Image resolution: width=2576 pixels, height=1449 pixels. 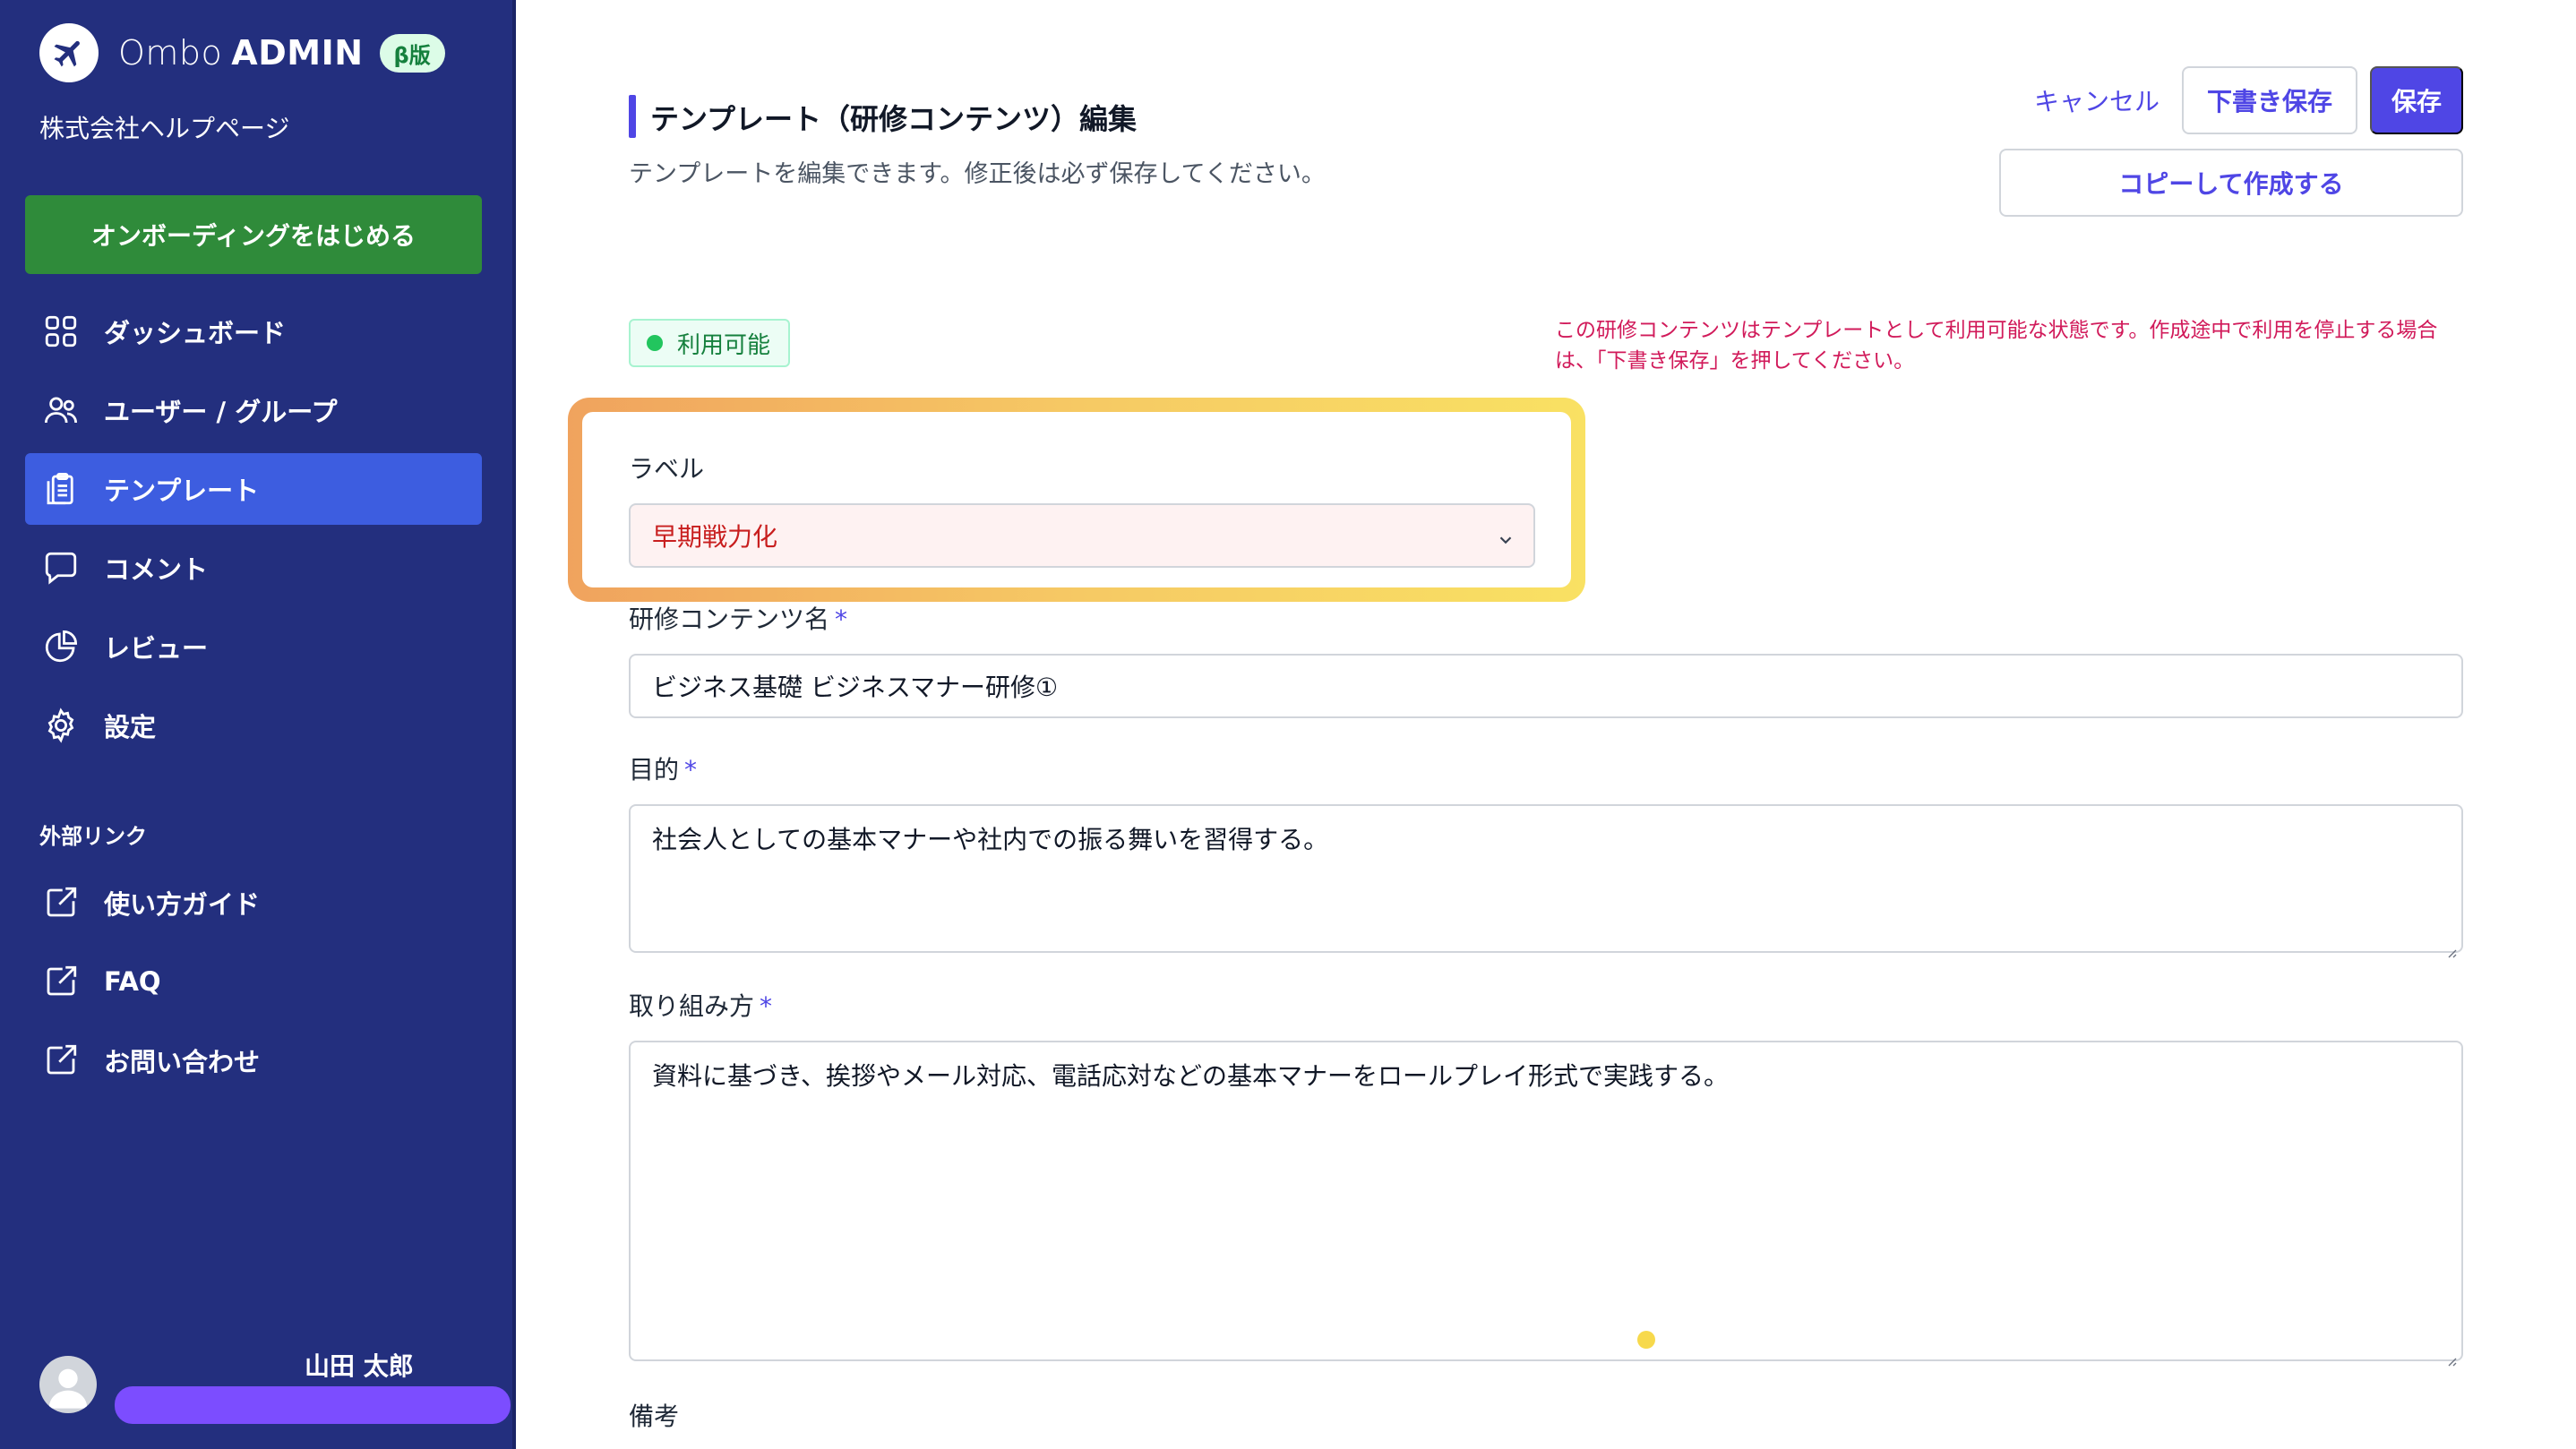 What do you see at coordinates (990, 840) in the screenshot?
I see `purpose-textarea-value: 社会人としての基本マナーや社内での振る舞いを習得する。` at bounding box center [990, 840].